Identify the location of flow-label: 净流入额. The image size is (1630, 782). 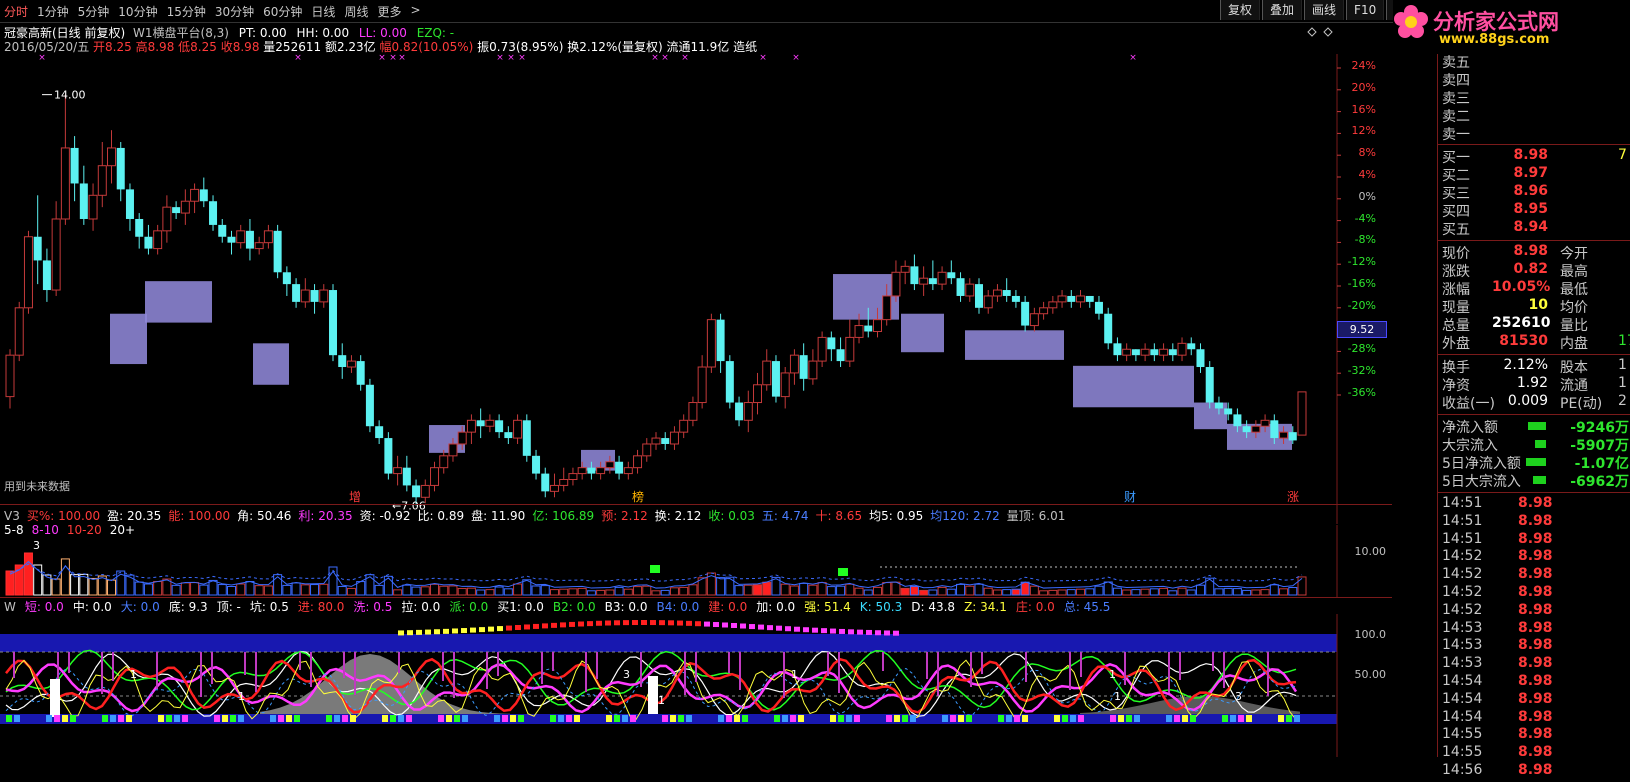
(1470, 428).